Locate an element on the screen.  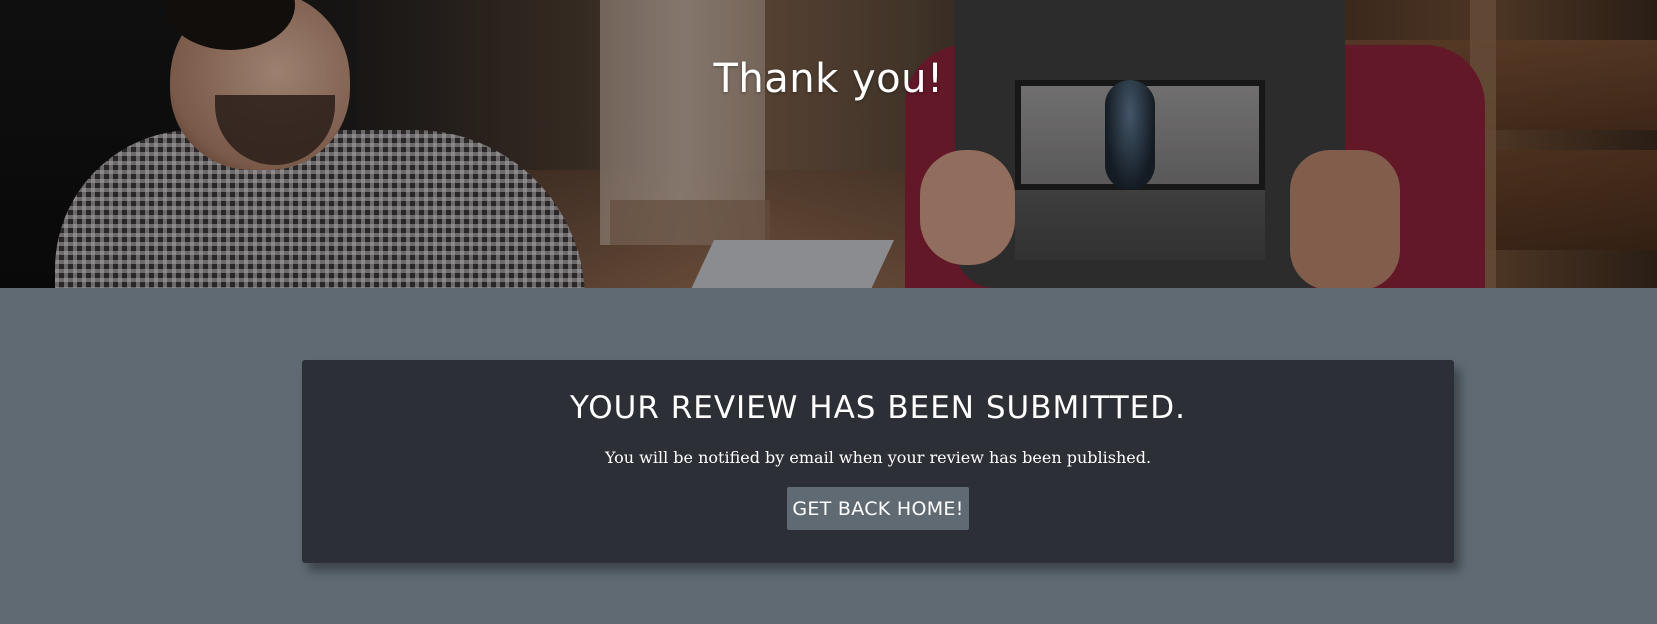
get-back-home-button: GET BACK HOME! is located at coordinates (878, 508).